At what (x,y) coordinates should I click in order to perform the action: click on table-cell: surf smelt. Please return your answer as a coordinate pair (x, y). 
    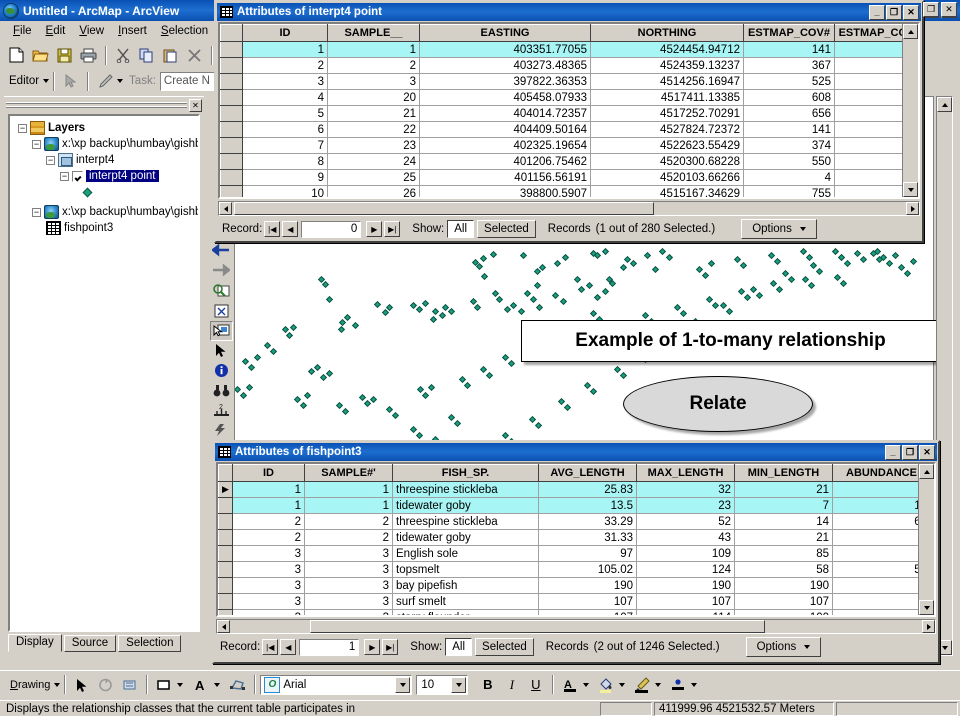
    Looking at the image, I should click on (465, 601).